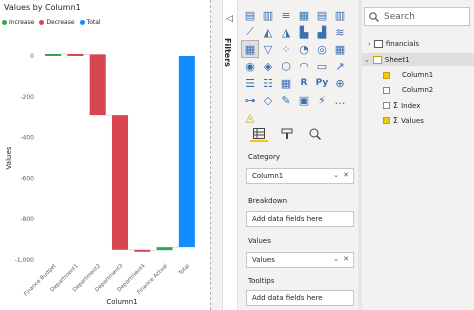 This screenshot has height=310, width=474. Describe the element at coordinates (369, 44) in the screenshot. I see `chevron-right-icon: ›` at that location.